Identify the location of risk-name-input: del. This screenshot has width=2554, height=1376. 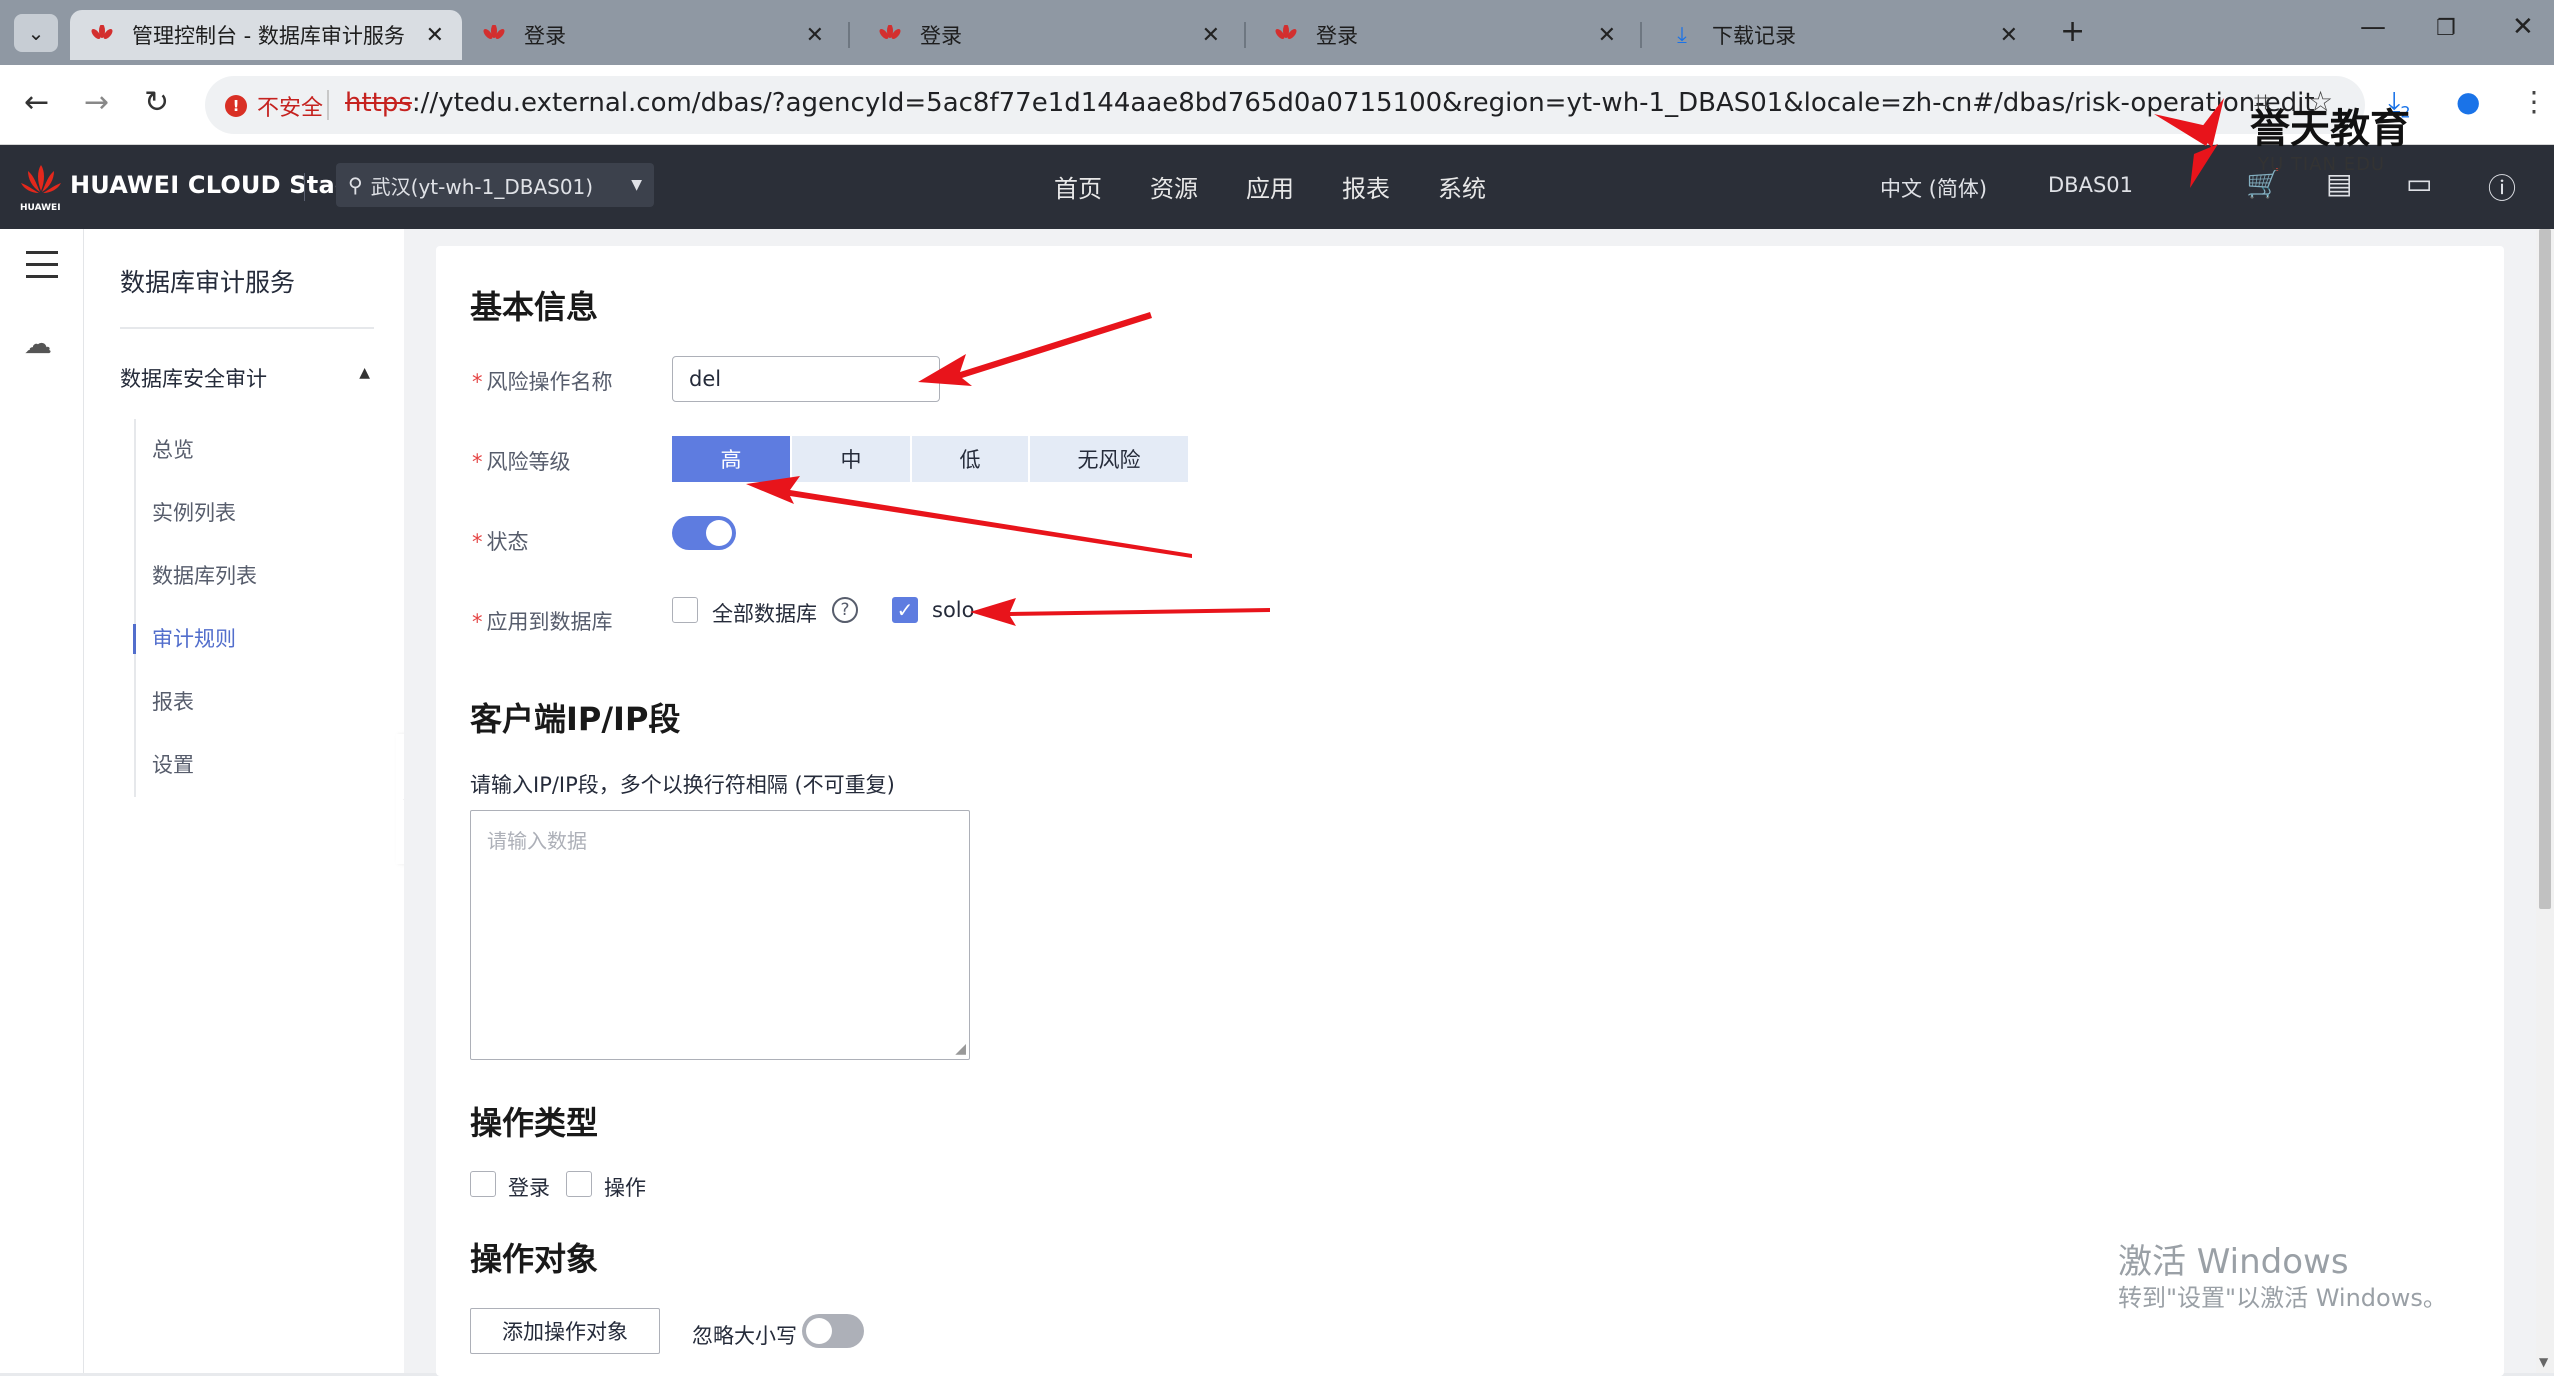
(806, 379).